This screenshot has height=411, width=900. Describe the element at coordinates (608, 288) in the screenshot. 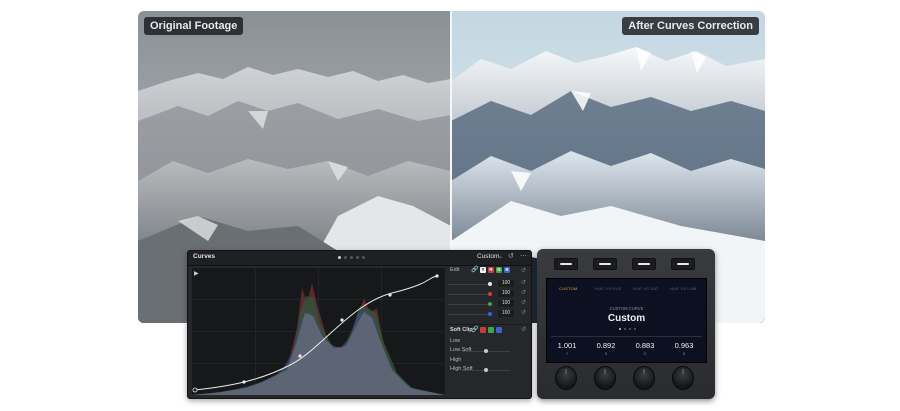

I see `screen-tab-hue-vs-hue: HUE VS HUE` at that location.